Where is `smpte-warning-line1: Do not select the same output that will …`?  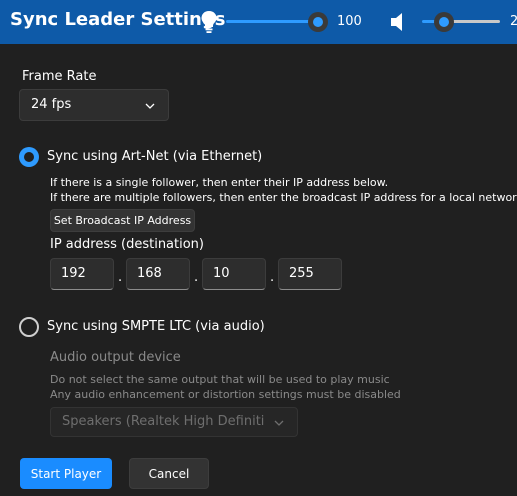 smpte-warning-line1: Do not select the same output that will … is located at coordinates (220, 379).